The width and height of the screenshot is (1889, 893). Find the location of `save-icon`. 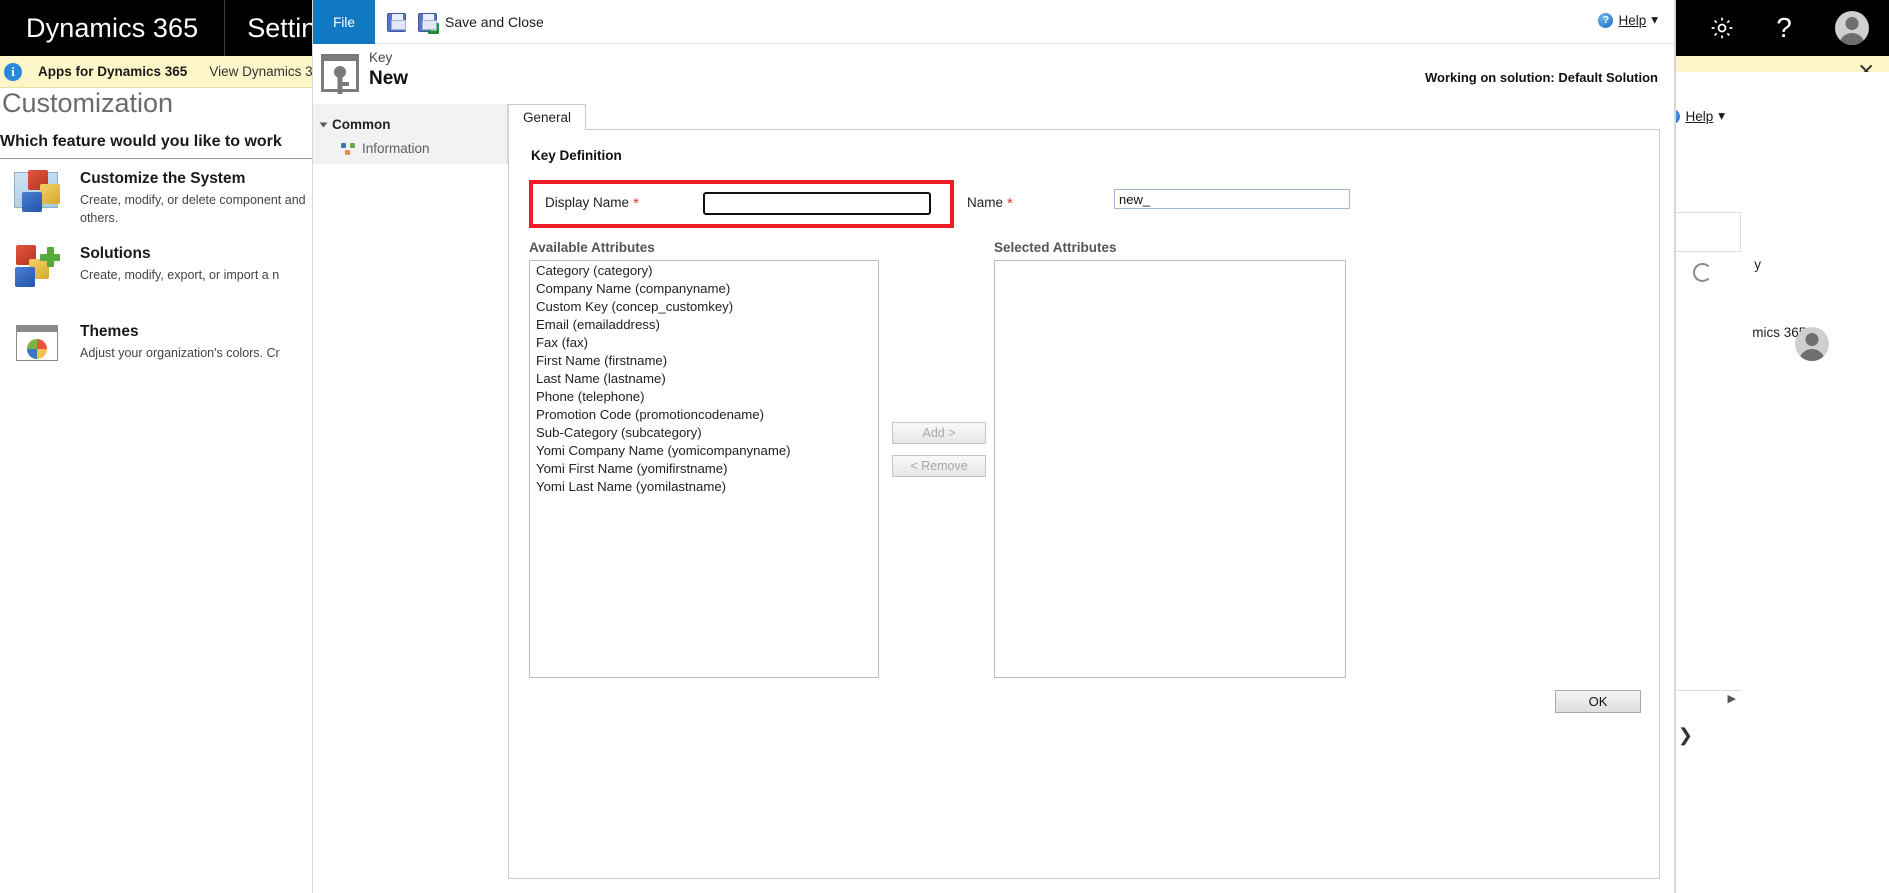

save-icon is located at coordinates (396, 22).